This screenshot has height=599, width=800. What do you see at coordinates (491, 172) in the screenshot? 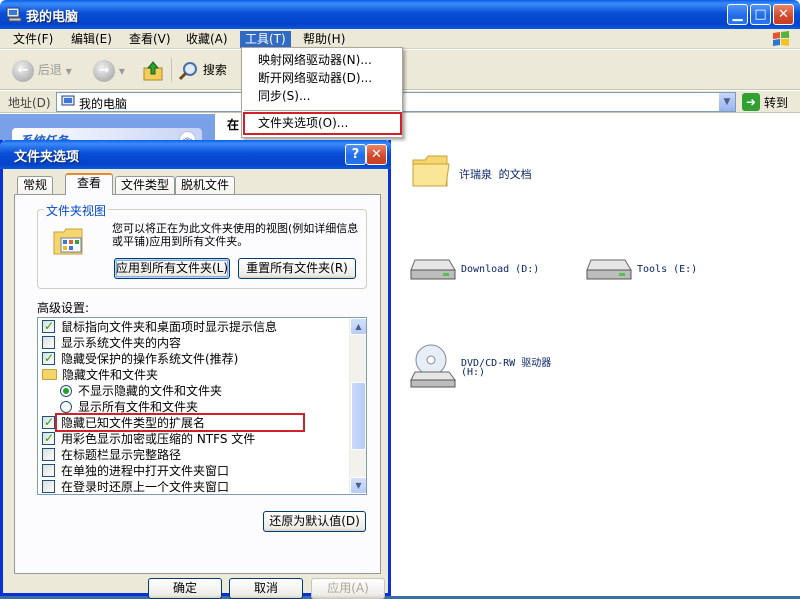
I see `my-documents-item: 许瑞泉 的文档` at bounding box center [491, 172].